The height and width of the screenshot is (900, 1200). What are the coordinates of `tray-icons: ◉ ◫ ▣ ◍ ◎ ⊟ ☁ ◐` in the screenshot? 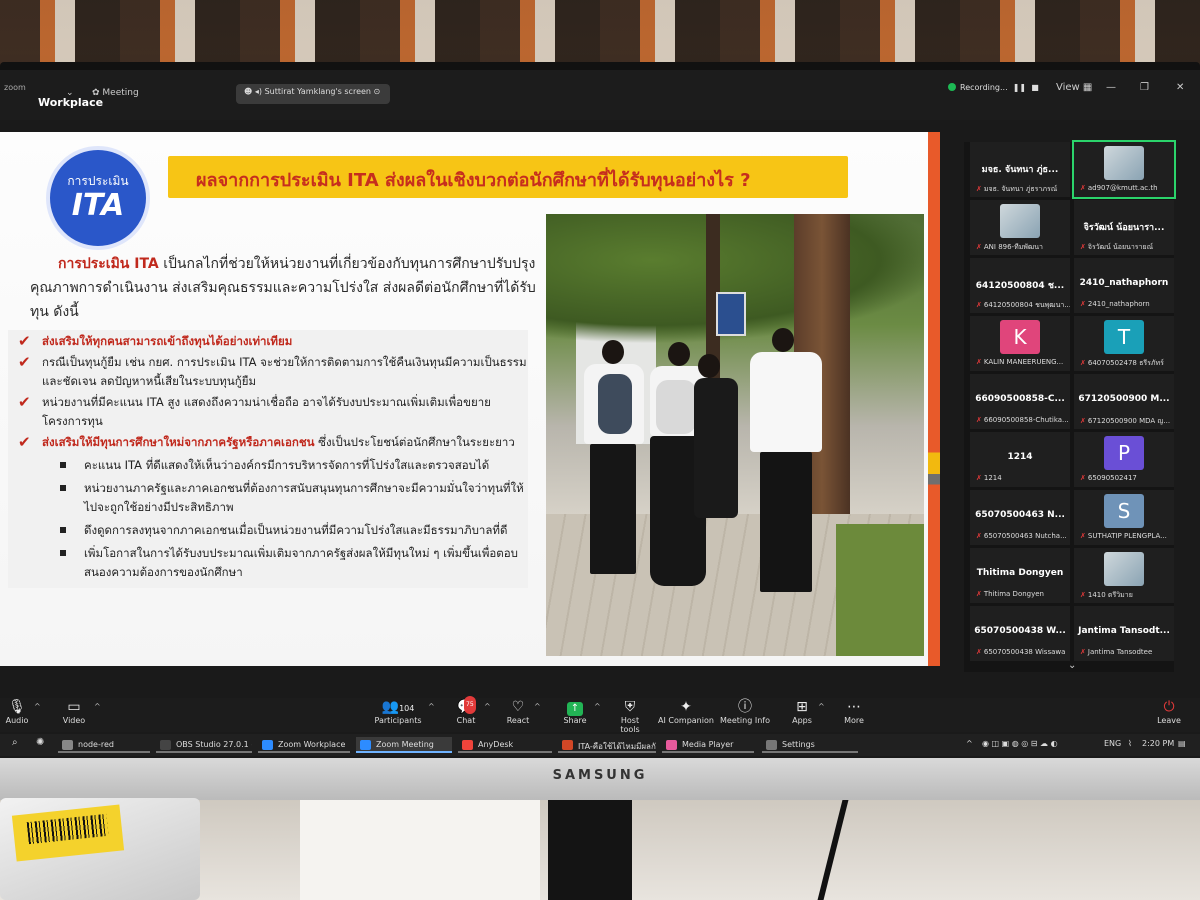 It's located at (1020, 743).